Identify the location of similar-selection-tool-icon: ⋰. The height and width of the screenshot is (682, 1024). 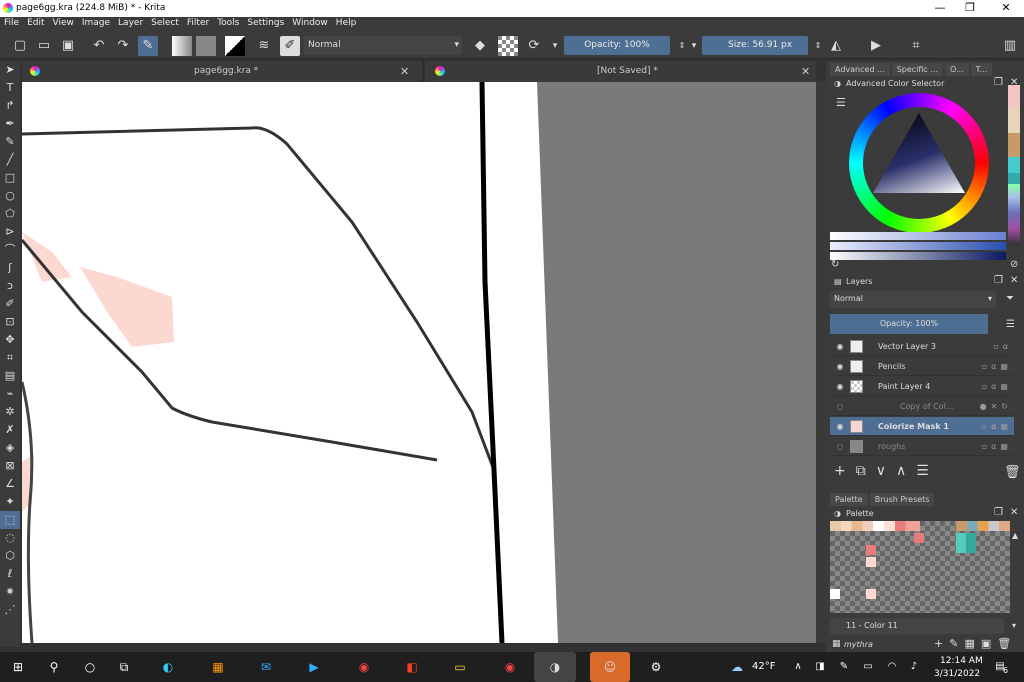
(10, 610).